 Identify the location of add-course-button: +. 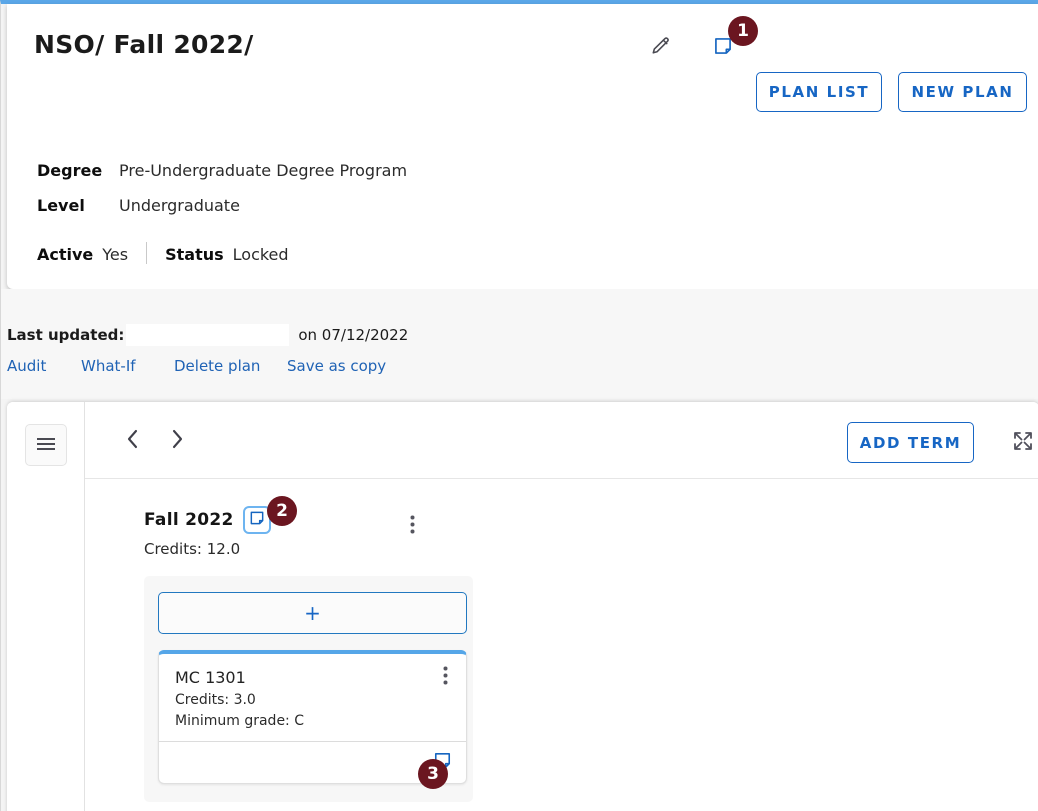
(312, 613).